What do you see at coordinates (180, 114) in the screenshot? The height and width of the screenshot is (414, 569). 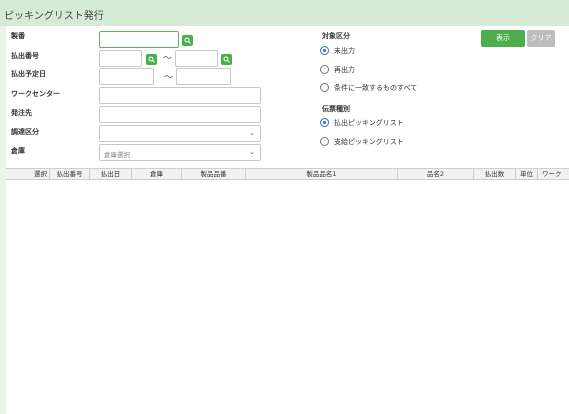 I see `order-dest-input` at bounding box center [180, 114].